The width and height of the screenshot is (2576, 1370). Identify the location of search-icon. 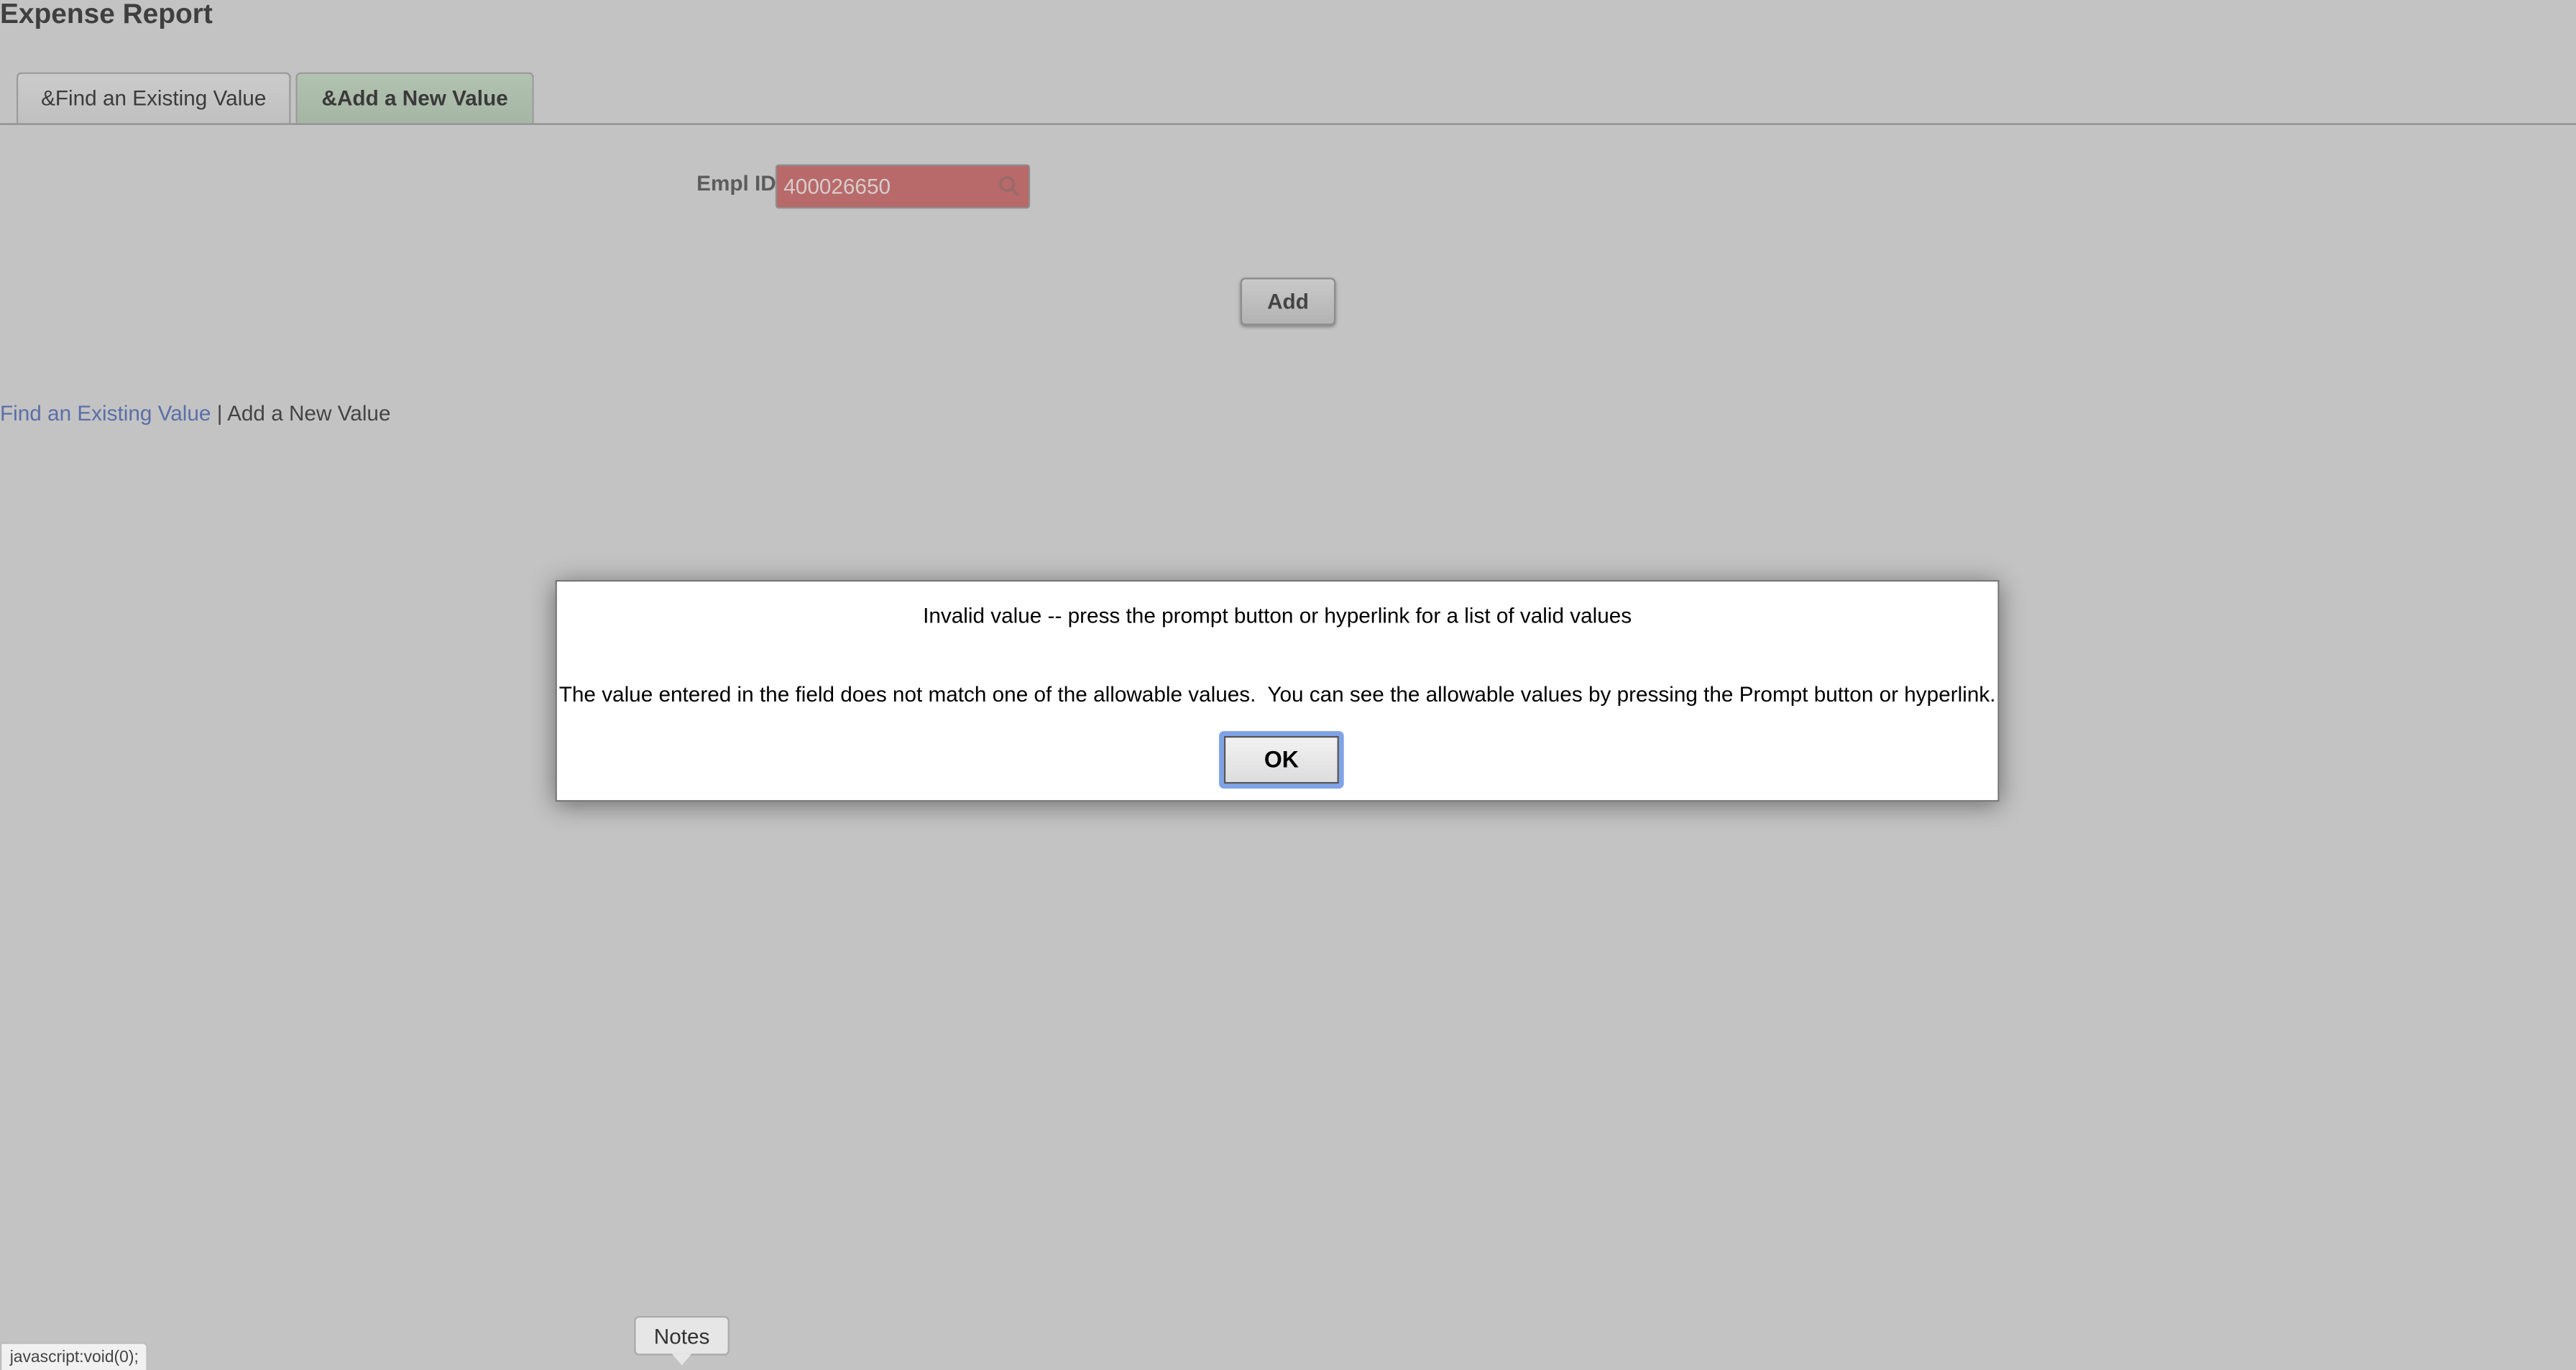
(1008, 185).